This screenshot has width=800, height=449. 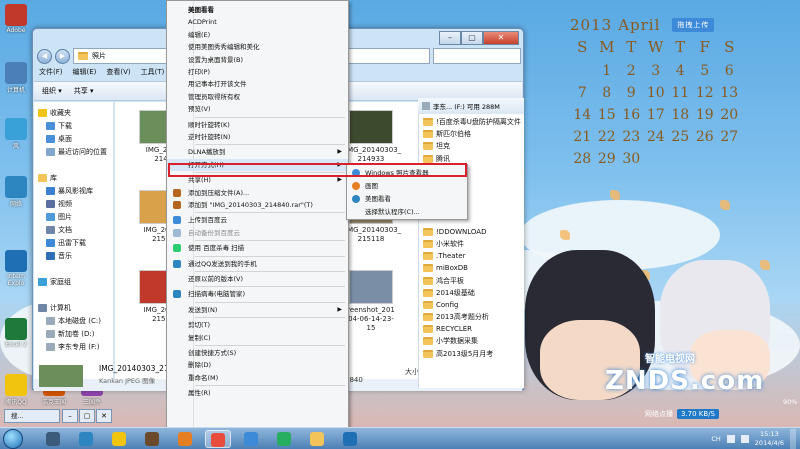 What do you see at coordinates (251, 439) in the screenshot?
I see `cloud-icon` at bounding box center [251, 439].